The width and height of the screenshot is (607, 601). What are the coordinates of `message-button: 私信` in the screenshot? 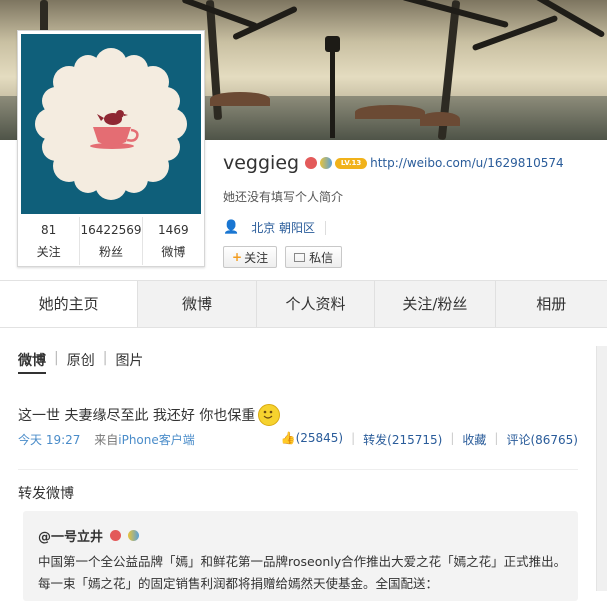 It's located at (314, 257).